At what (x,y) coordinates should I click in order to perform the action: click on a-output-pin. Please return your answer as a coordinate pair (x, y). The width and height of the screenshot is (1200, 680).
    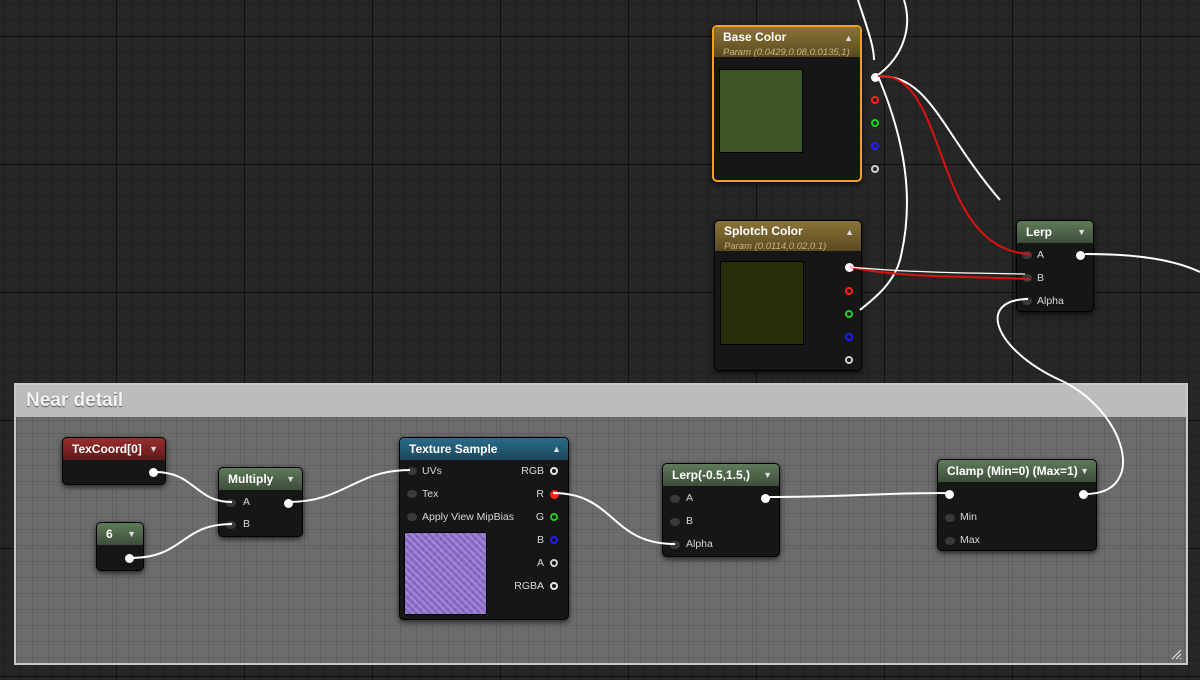
    Looking at the image, I should click on (554, 563).